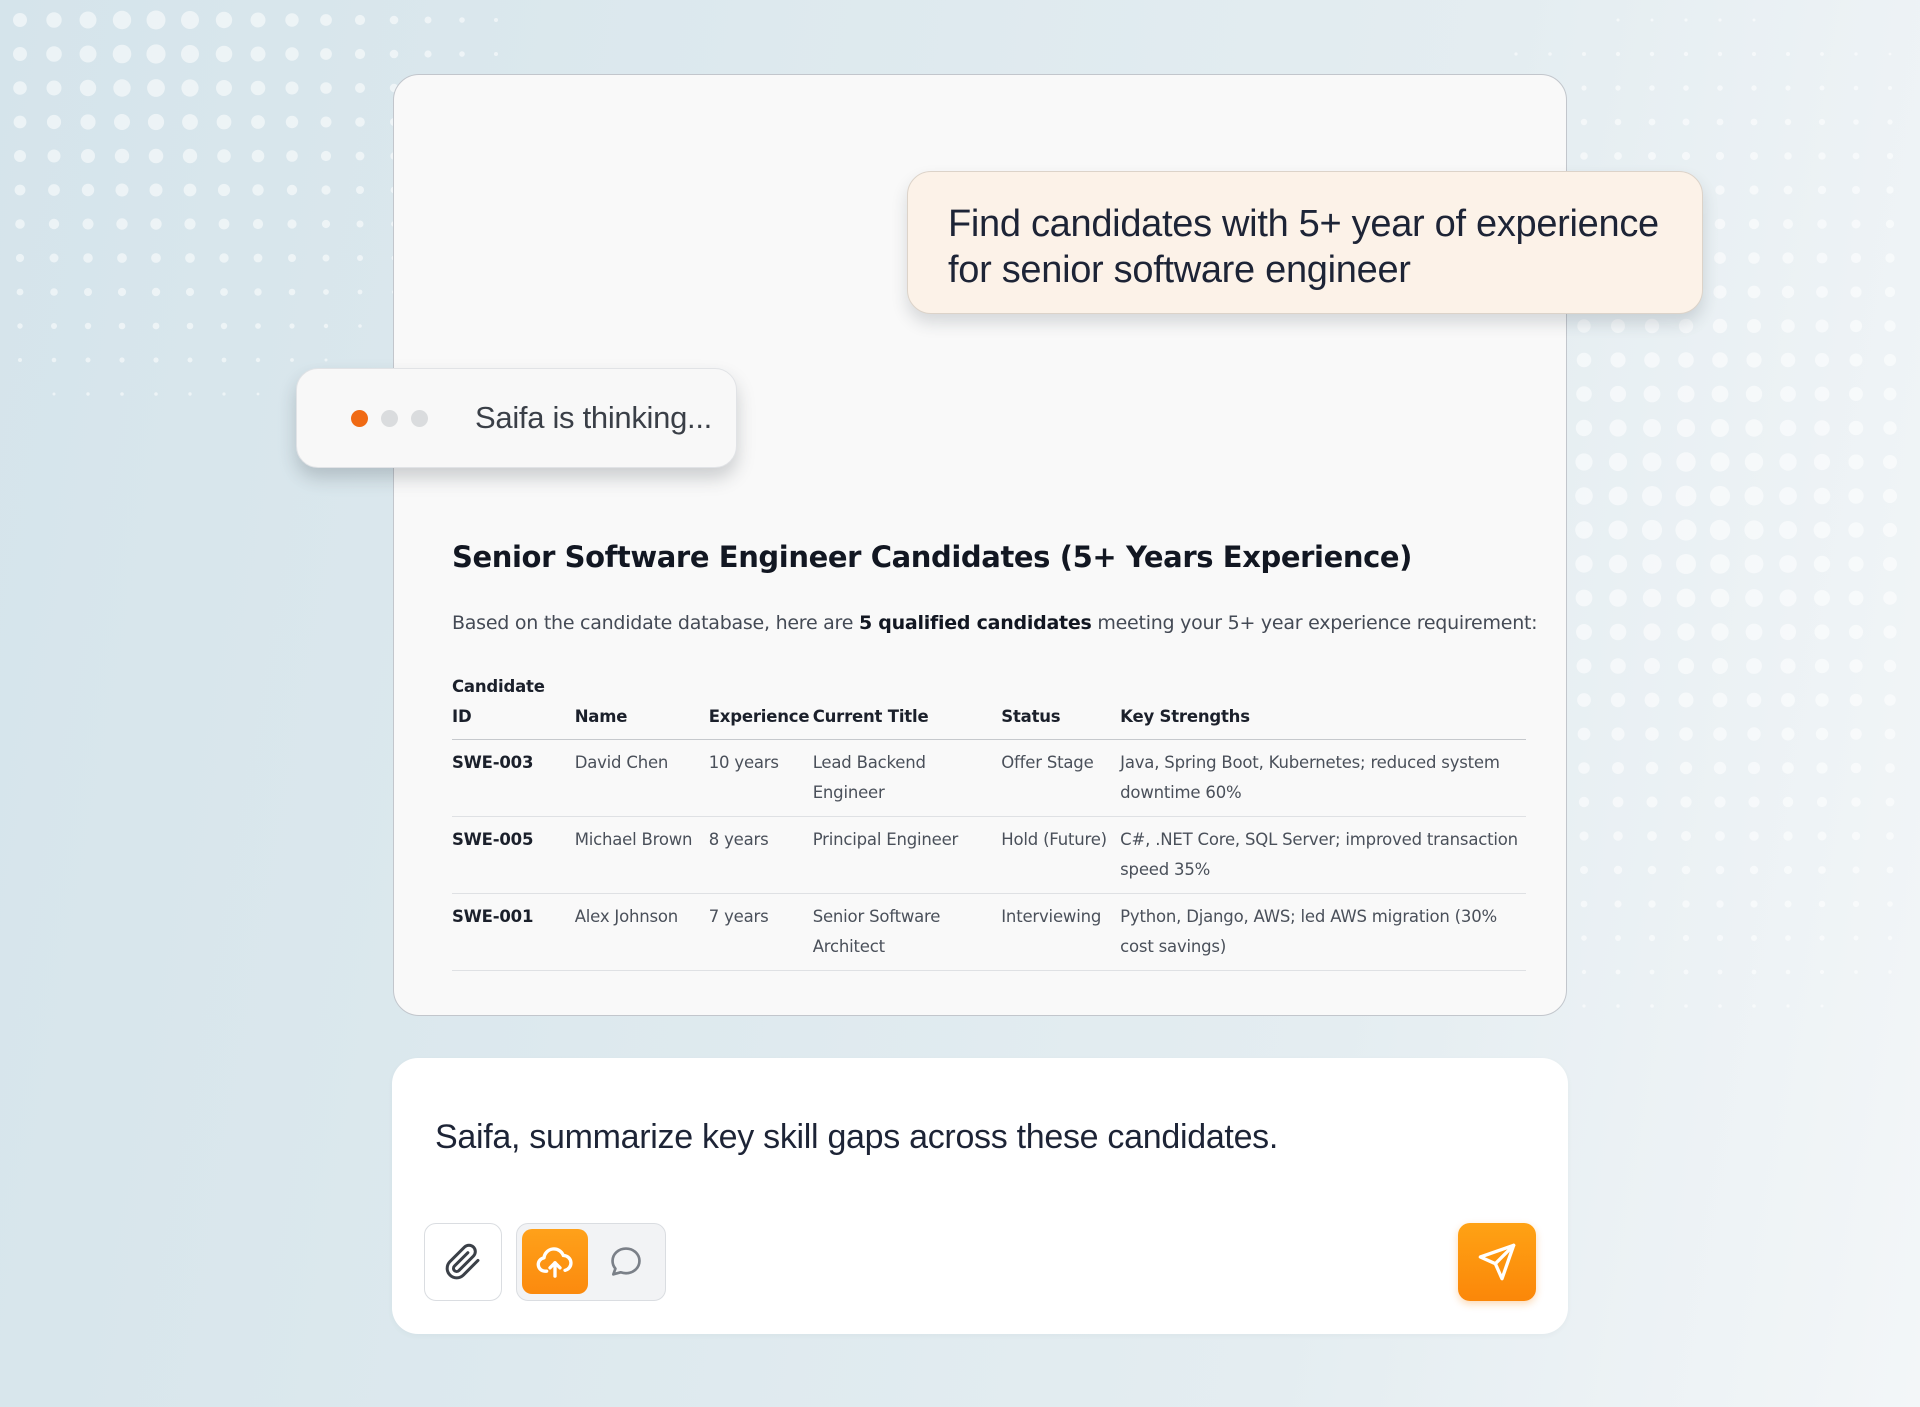 This screenshot has height=1407, width=1920. I want to click on column-header-experience: Experience, so click(760, 706).